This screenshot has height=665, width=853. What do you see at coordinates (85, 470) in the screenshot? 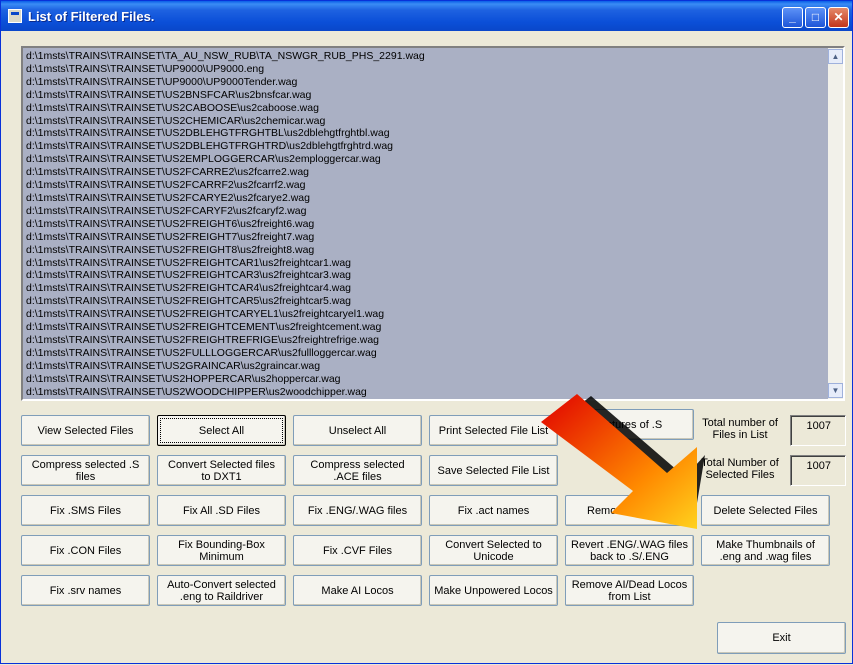
I see `compress-selected-s-button: Compress selected .S files` at bounding box center [85, 470].